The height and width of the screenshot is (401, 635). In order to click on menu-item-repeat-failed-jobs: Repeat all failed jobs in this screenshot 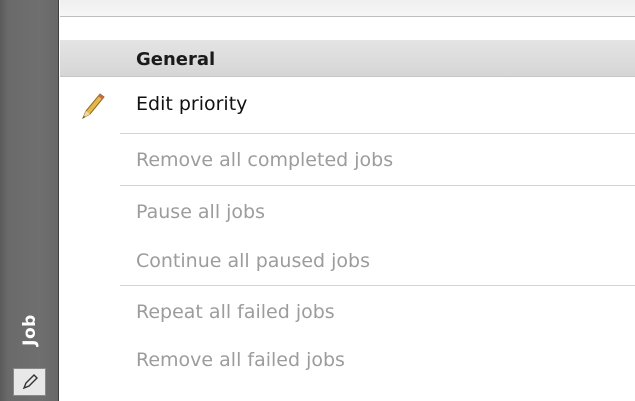, I will do `click(235, 312)`.